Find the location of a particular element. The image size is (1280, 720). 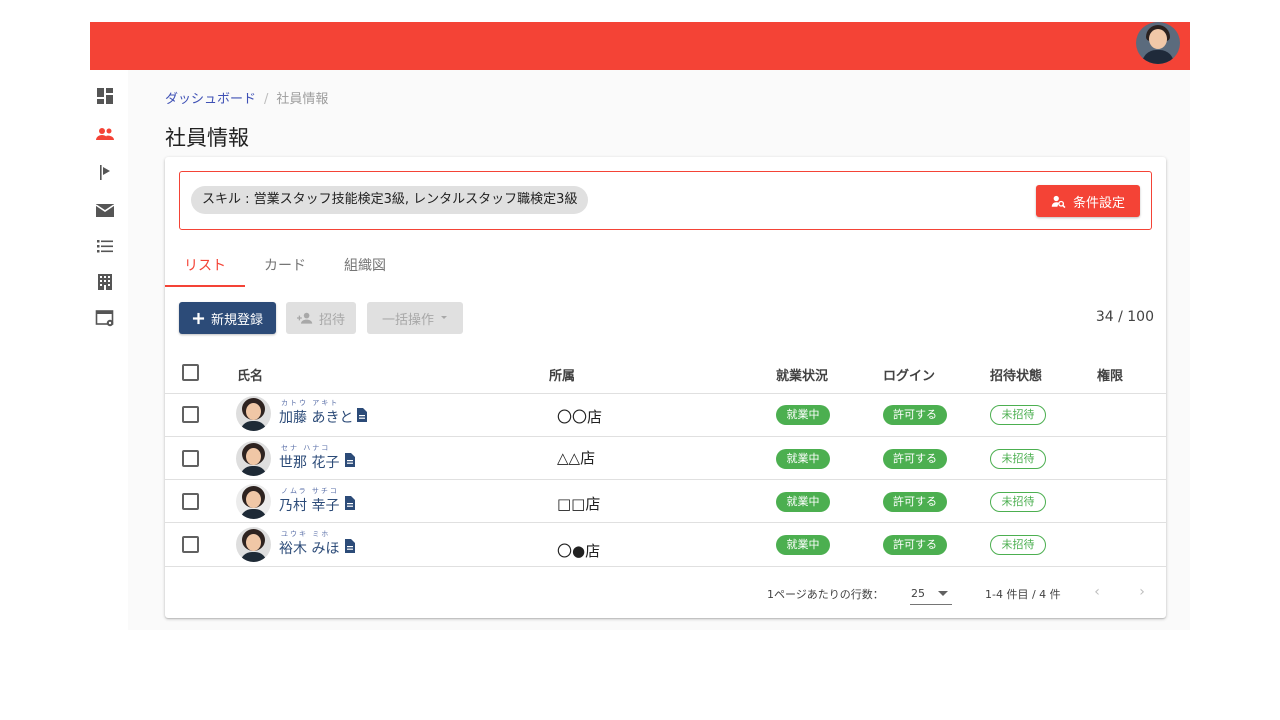

employee-name-link: 世那 花子 is located at coordinates (309, 462).